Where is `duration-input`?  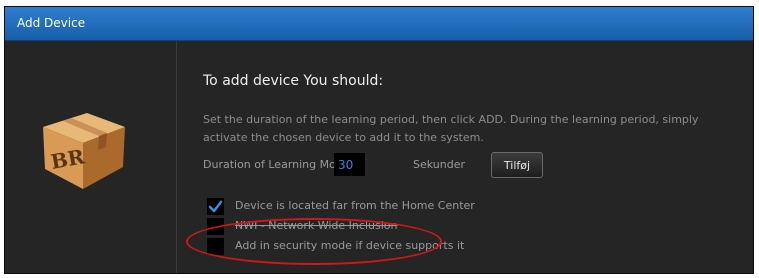 duration-input is located at coordinates (349, 164).